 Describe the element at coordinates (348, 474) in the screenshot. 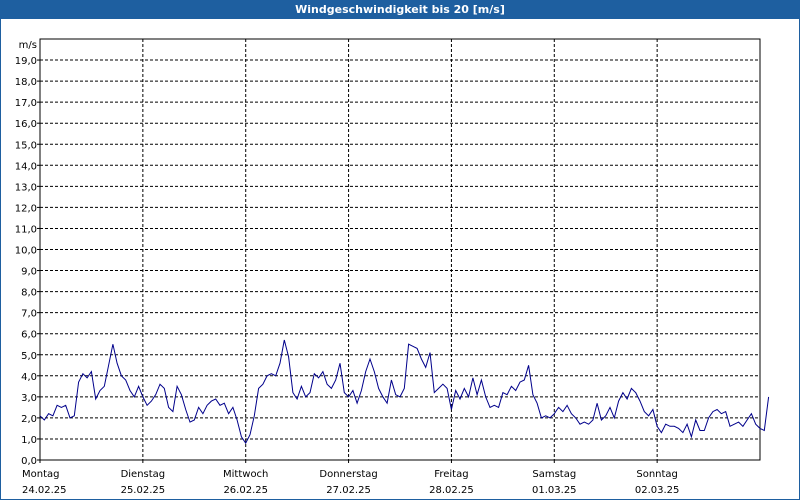

I see `x-day-label: Donnerstag` at that location.